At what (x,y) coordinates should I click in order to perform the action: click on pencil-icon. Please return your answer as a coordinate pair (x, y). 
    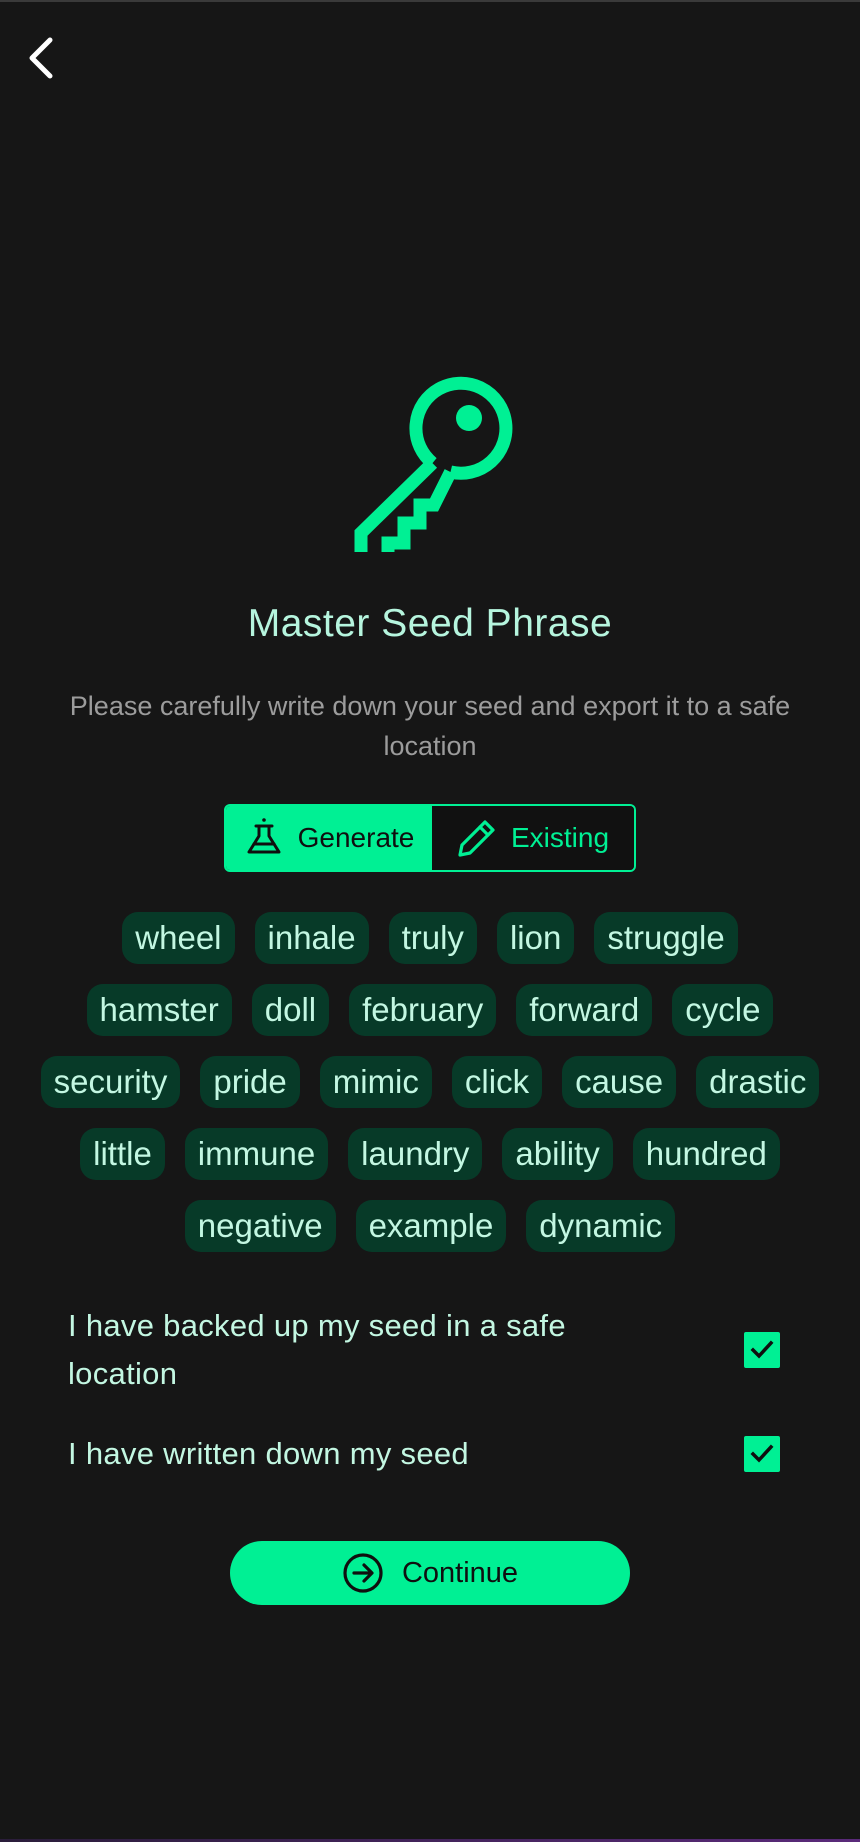
    Looking at the image, I should click on (476, 838).